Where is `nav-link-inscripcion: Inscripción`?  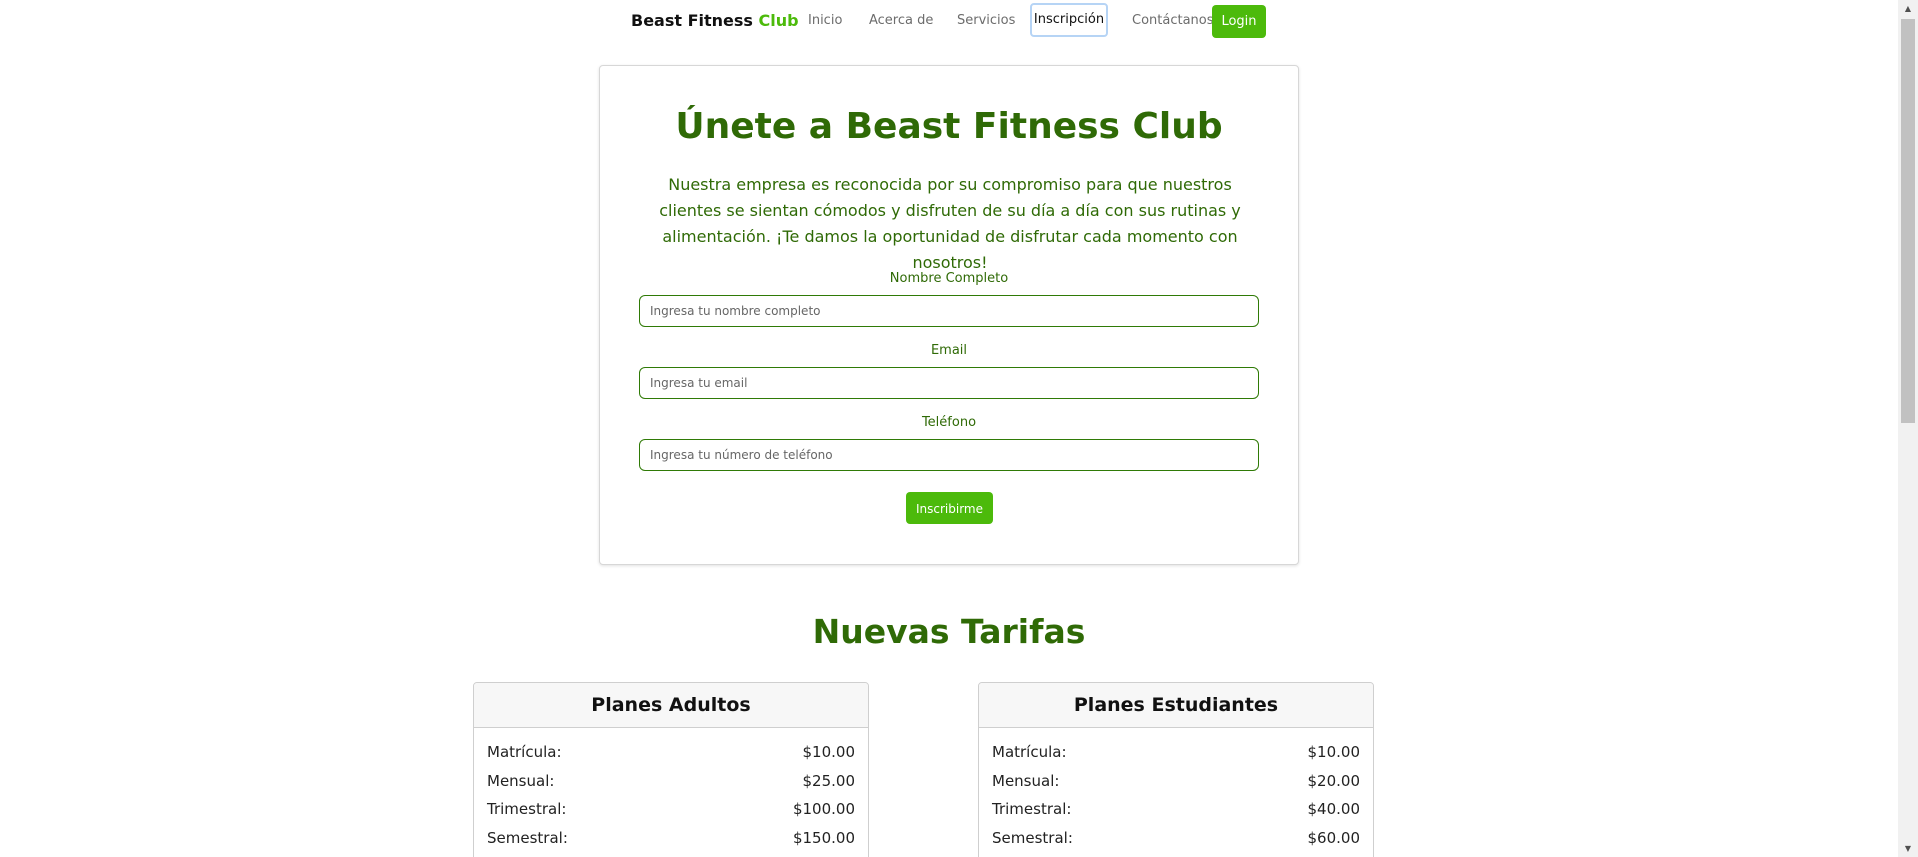 nav-link-inscripcion: Inscripción is located at coordinates (1069, 20).